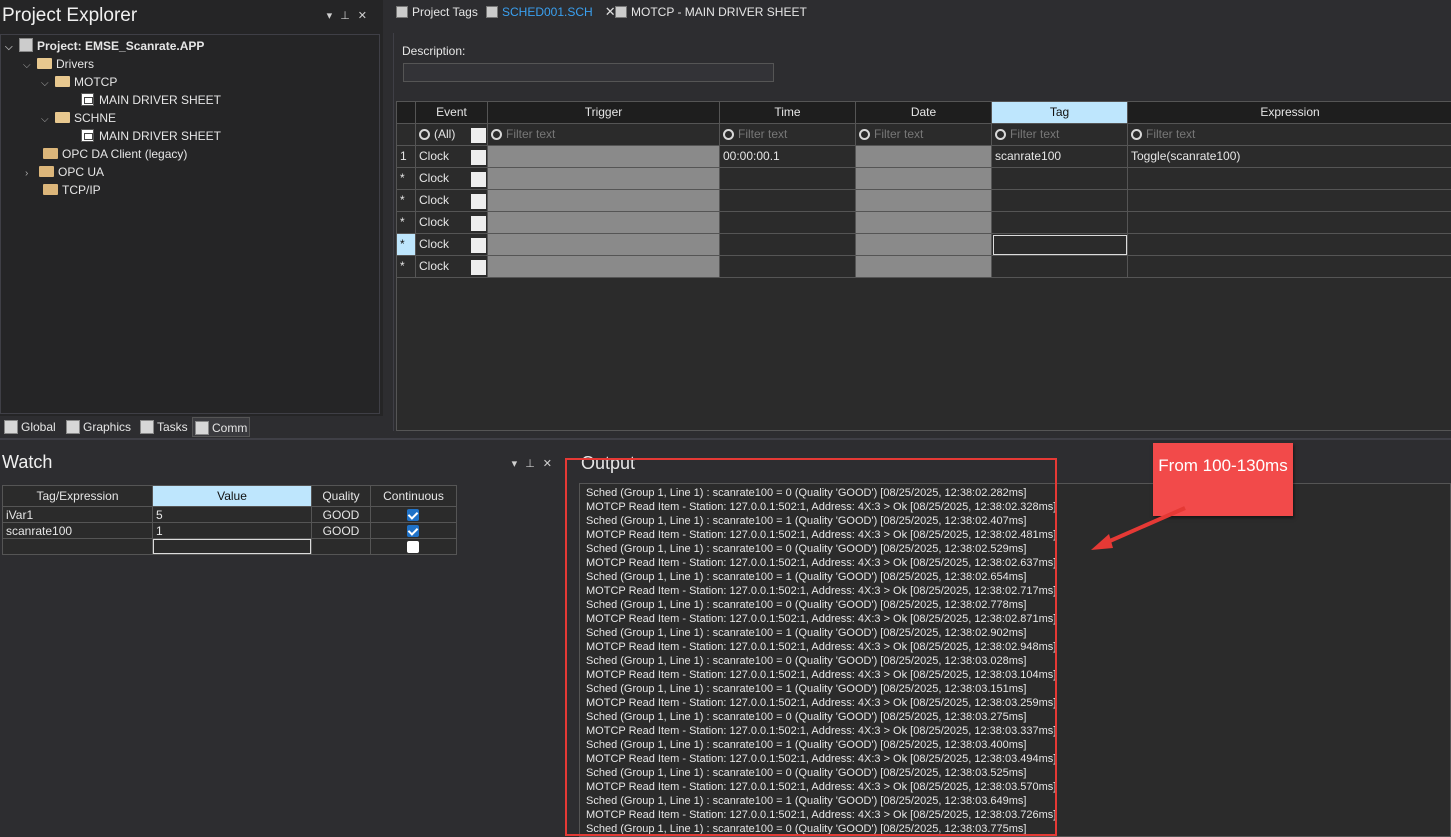  What do you see at coordinates (1060, 135) in the screenshot?
I see `filter-tag: Filter text` at bounding box center [1060, 135].